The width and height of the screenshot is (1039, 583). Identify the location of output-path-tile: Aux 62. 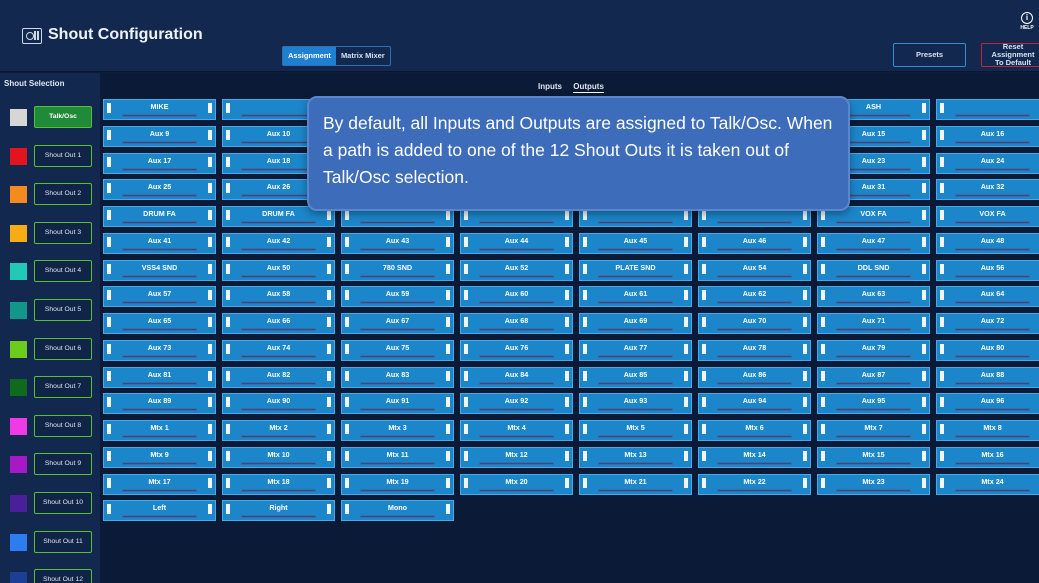
(754, 297).